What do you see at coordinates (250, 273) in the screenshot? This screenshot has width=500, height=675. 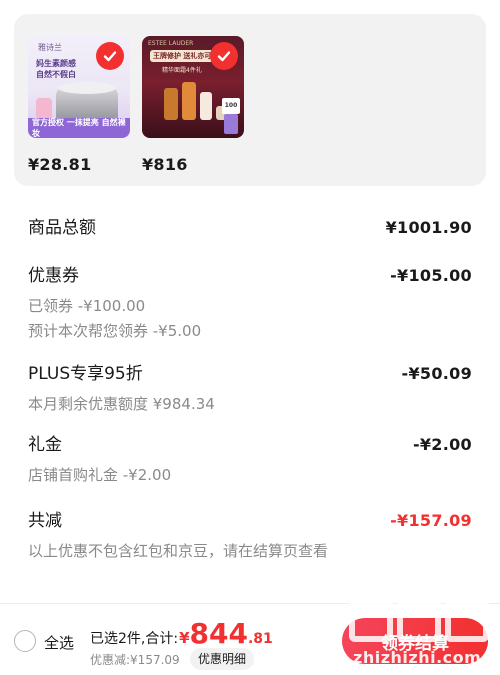 I see `coupon-row: 优惠券 -¥105.00` at bounding box center [250, 273].